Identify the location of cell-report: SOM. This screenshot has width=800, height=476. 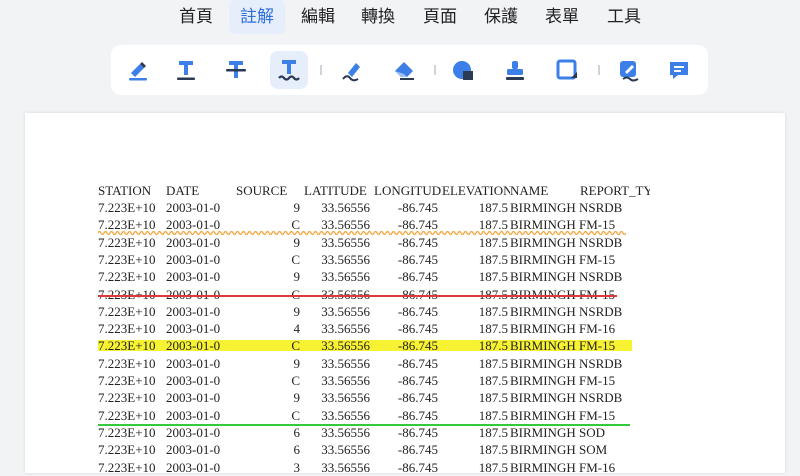
(593, 450).